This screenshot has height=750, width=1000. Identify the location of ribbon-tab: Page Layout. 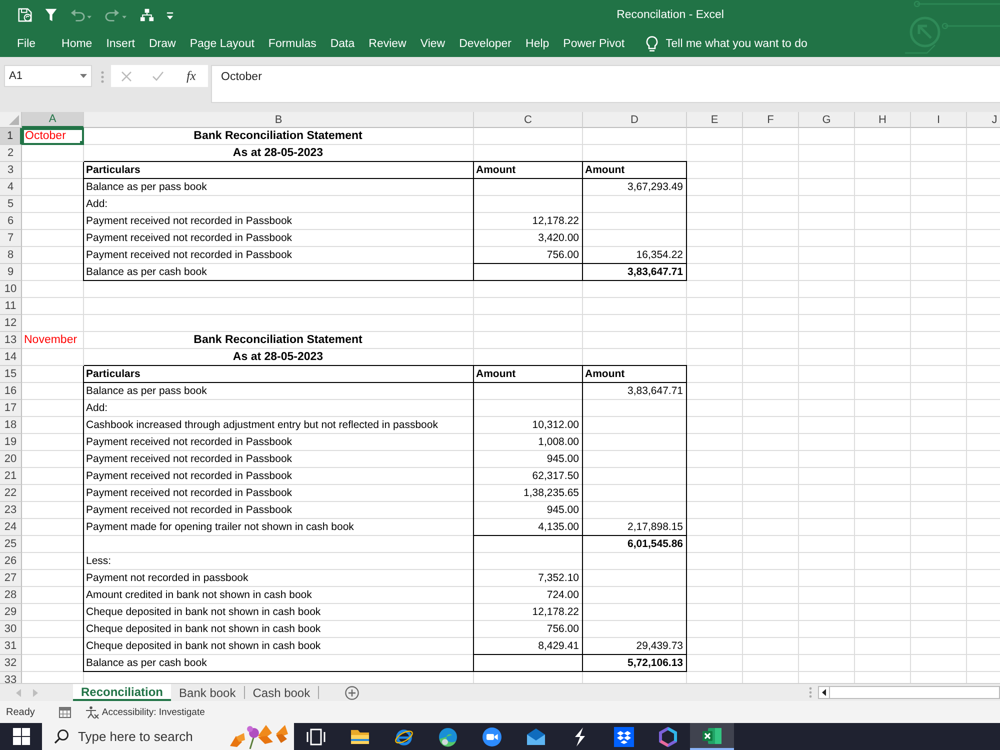
(222, 44).